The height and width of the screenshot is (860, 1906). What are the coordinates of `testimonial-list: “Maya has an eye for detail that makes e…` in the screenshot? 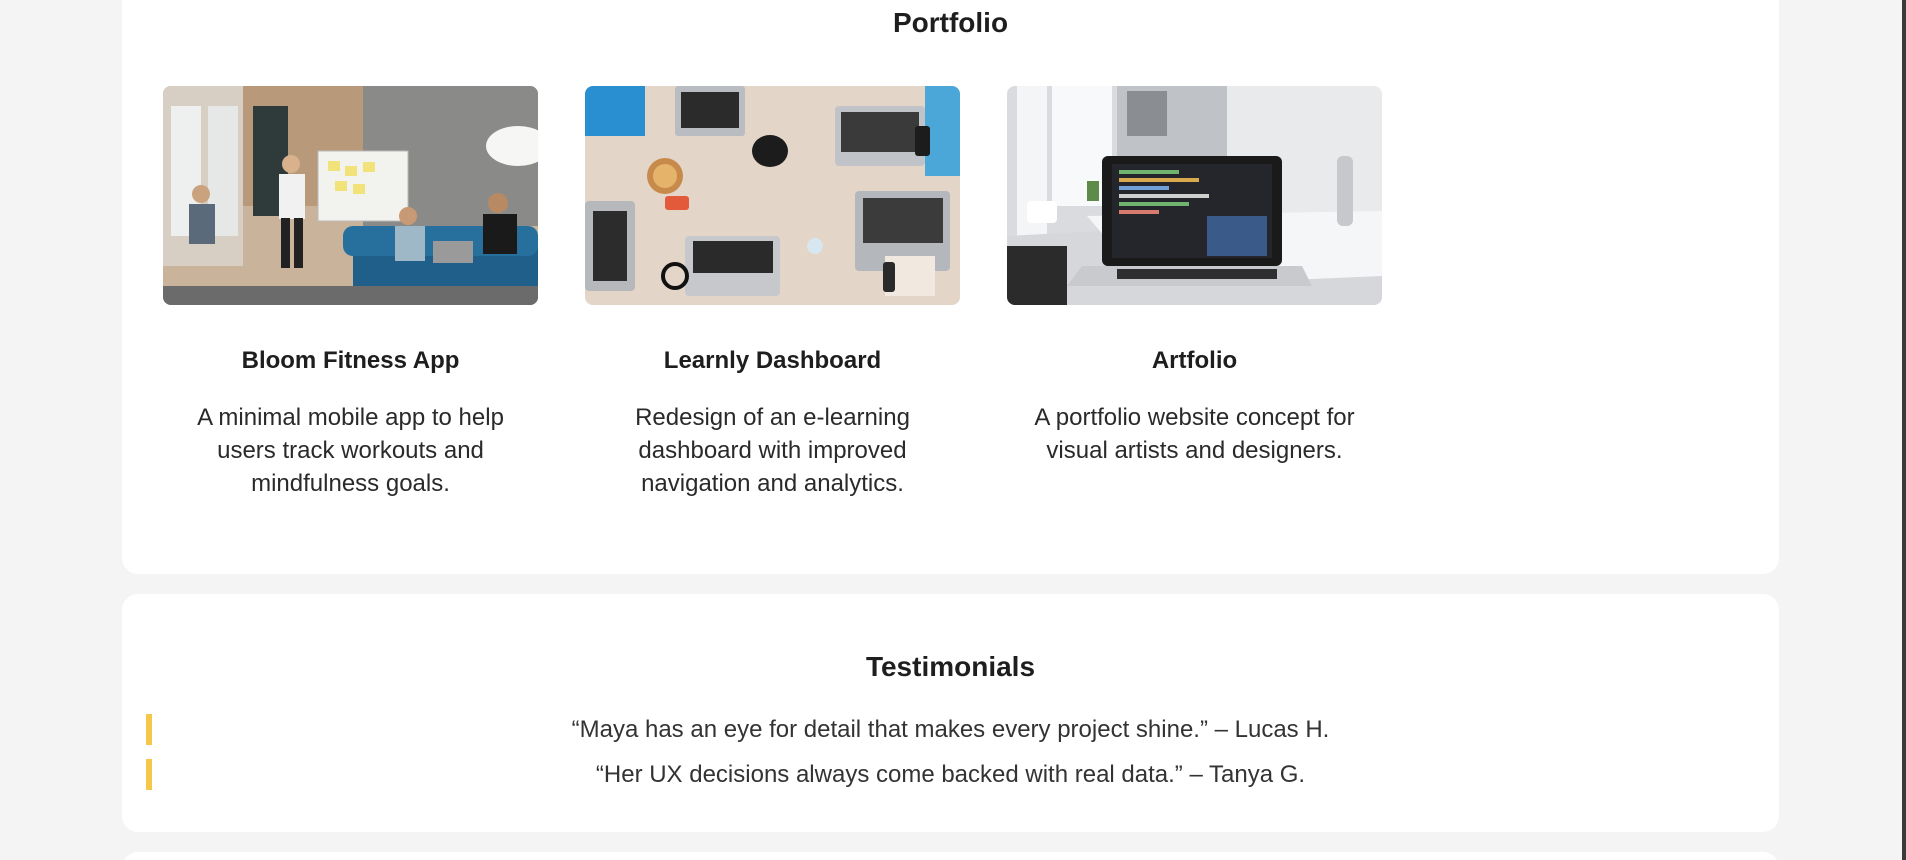 It's located at (962, 759).